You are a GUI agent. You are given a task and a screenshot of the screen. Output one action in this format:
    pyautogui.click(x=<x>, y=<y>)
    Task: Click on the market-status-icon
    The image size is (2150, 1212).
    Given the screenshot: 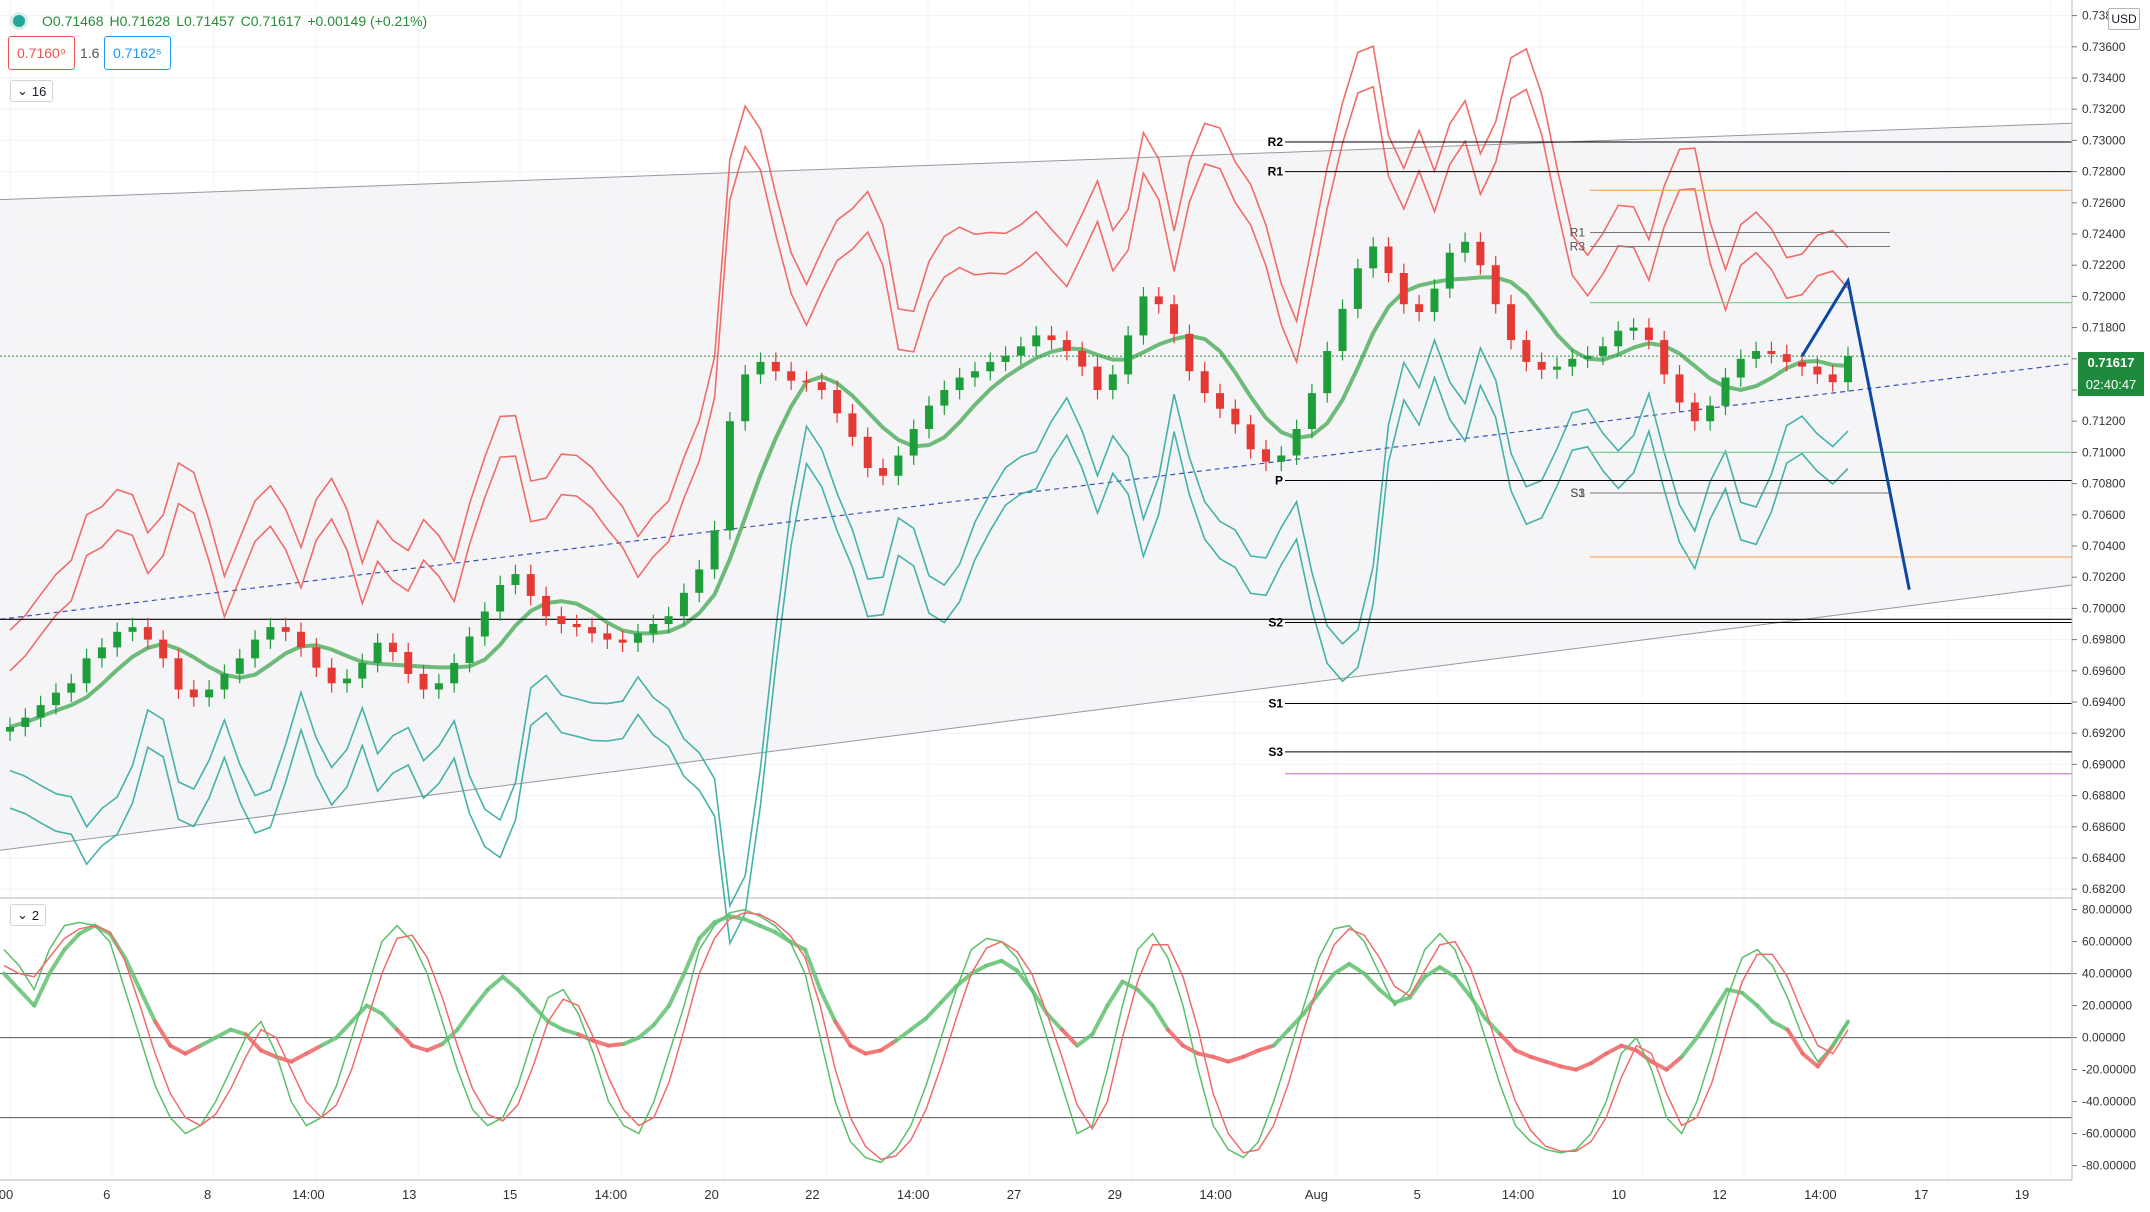 What is the action you would take?
    pyautogui.click(x=19, y=21)
    